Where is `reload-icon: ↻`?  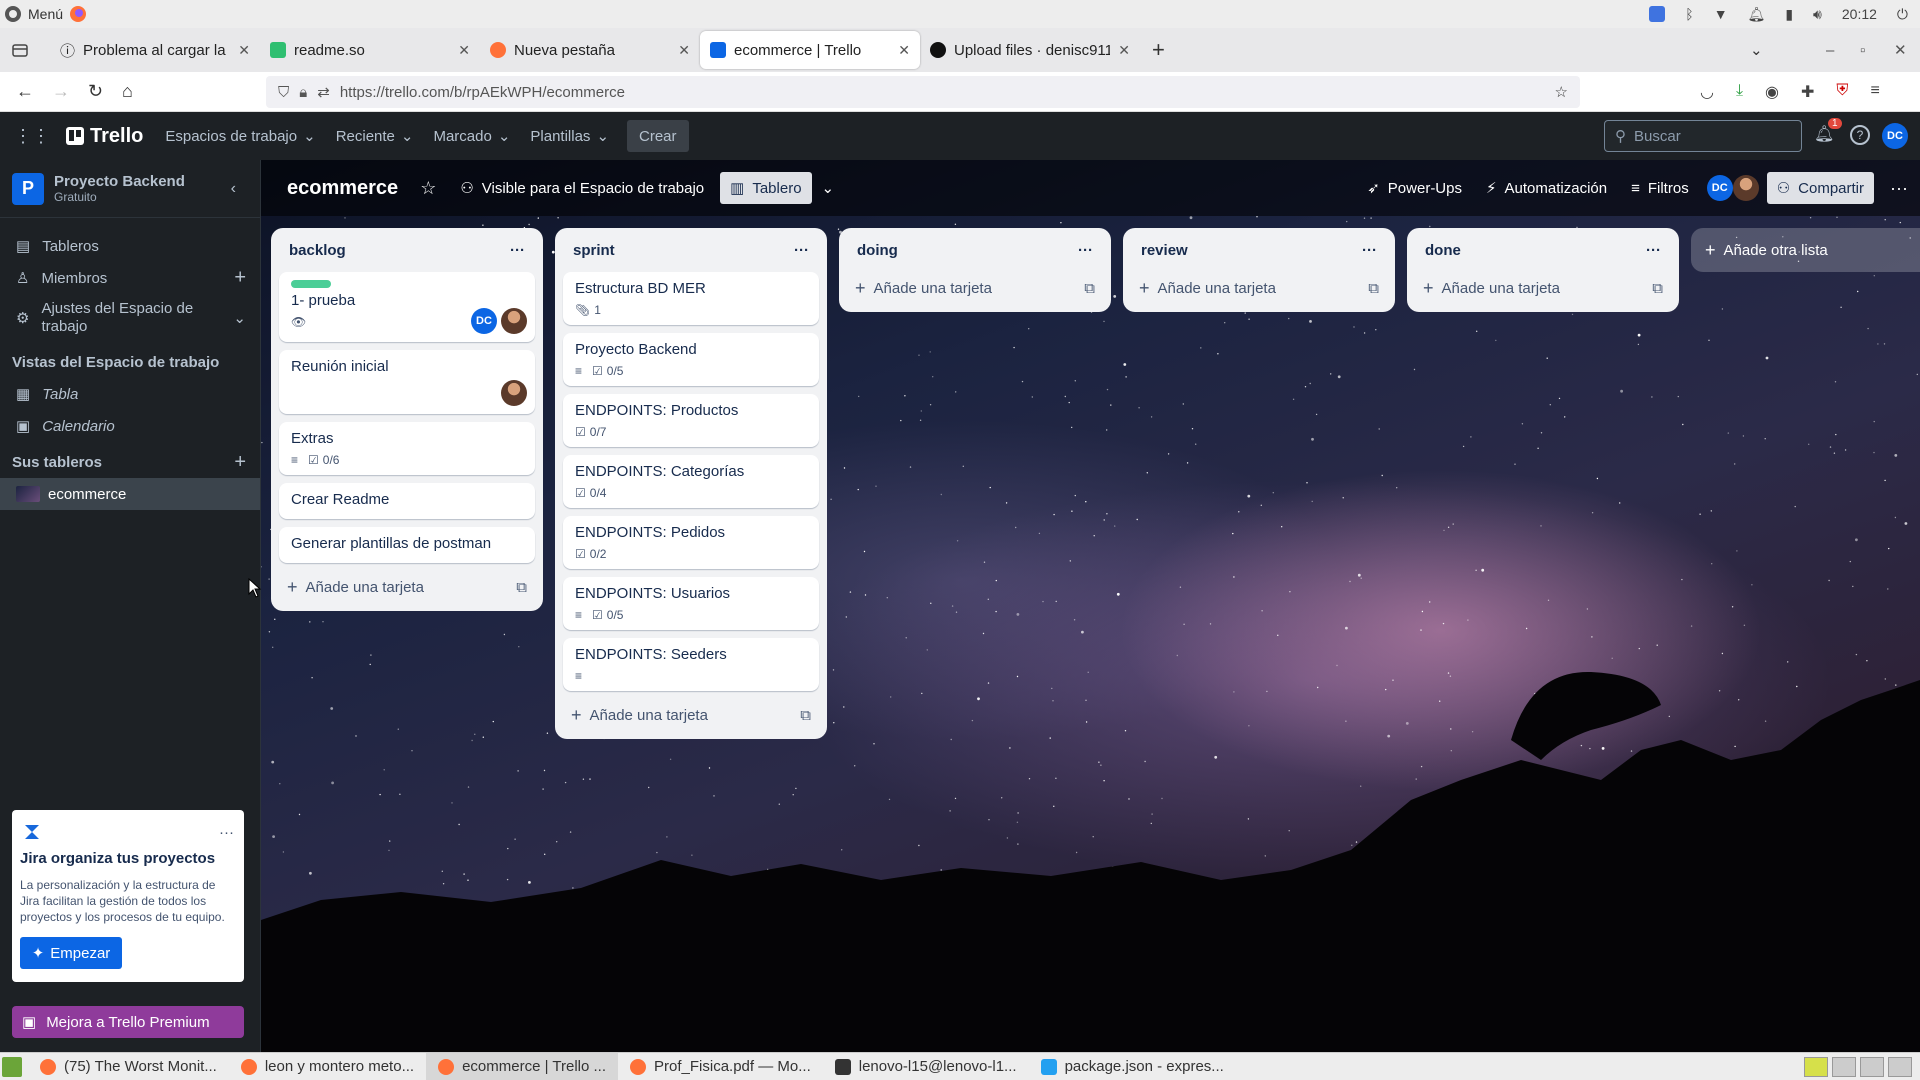 reload-icon: ↻ is located at coordinates (95, 91).